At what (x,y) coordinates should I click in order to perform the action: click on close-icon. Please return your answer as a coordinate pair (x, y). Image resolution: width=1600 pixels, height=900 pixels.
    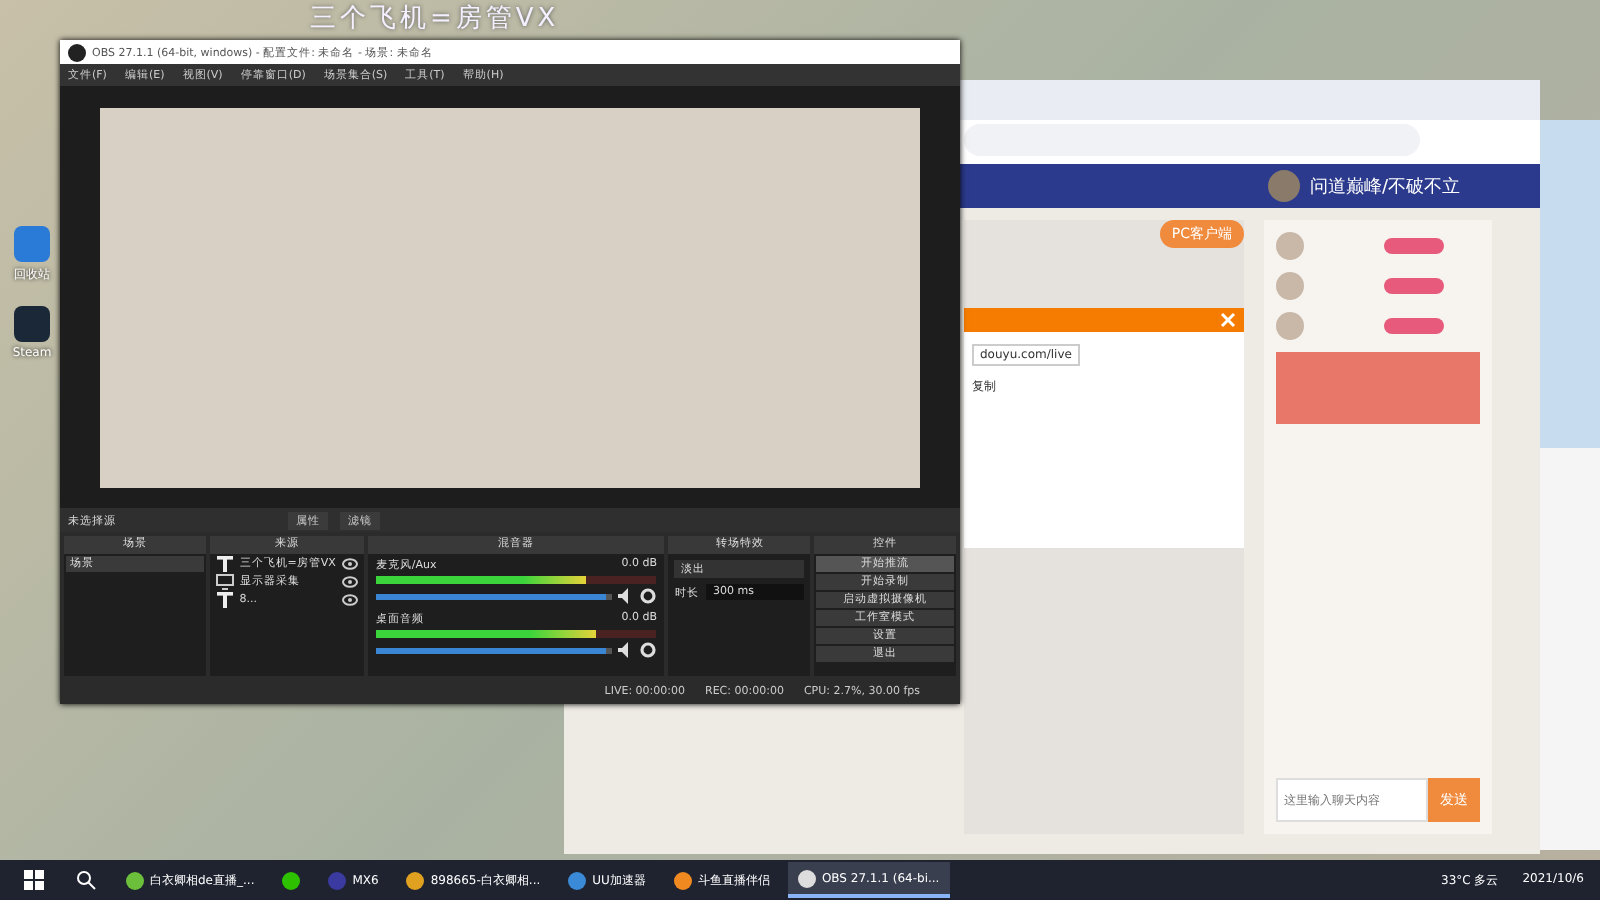
    Looking at the image, I should click on (1228, 320).